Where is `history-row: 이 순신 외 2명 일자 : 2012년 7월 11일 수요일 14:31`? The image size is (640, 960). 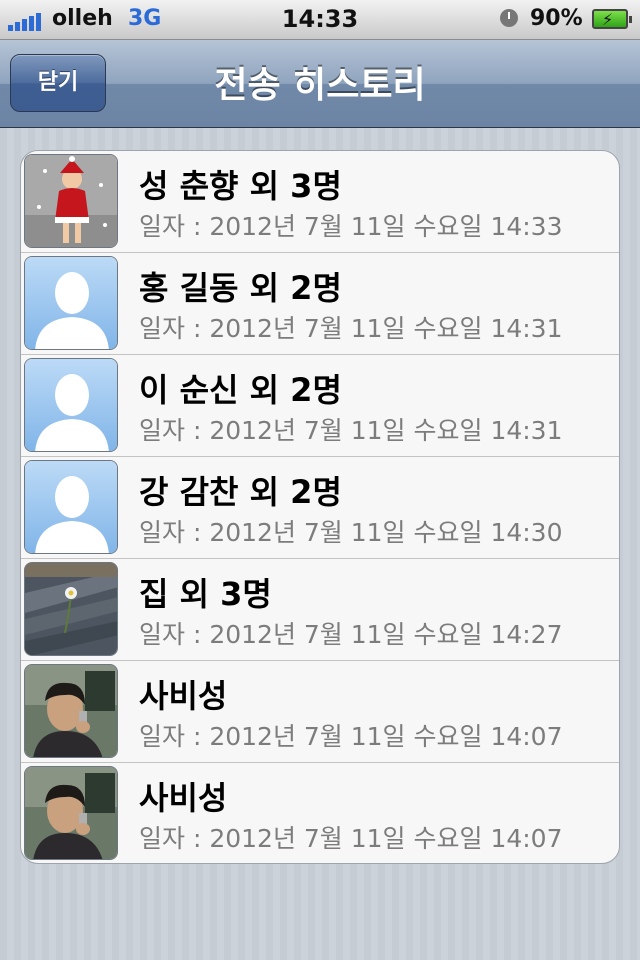 history-row: 이 순신 외 2명 일자 : 2012년 7월 11일 수요일 14:31 is located at coordinates (320, 406).